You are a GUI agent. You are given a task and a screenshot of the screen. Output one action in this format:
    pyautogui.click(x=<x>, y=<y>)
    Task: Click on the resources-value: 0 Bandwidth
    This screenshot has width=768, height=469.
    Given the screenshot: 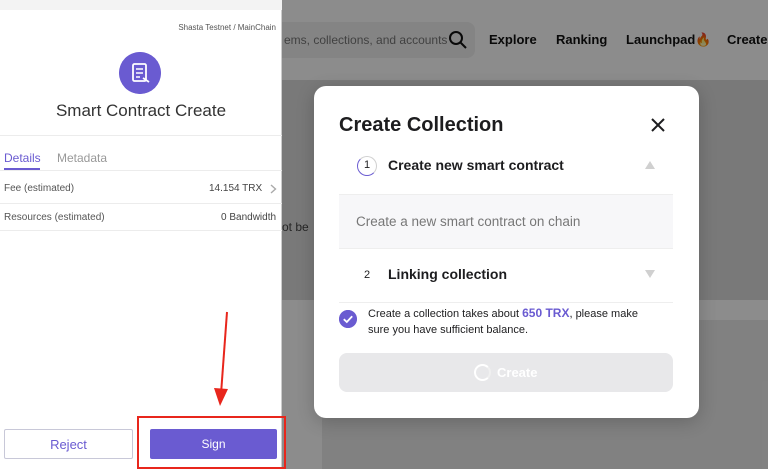 What is the action you would take?
    pyautogui.click(x=249, y=217)
    